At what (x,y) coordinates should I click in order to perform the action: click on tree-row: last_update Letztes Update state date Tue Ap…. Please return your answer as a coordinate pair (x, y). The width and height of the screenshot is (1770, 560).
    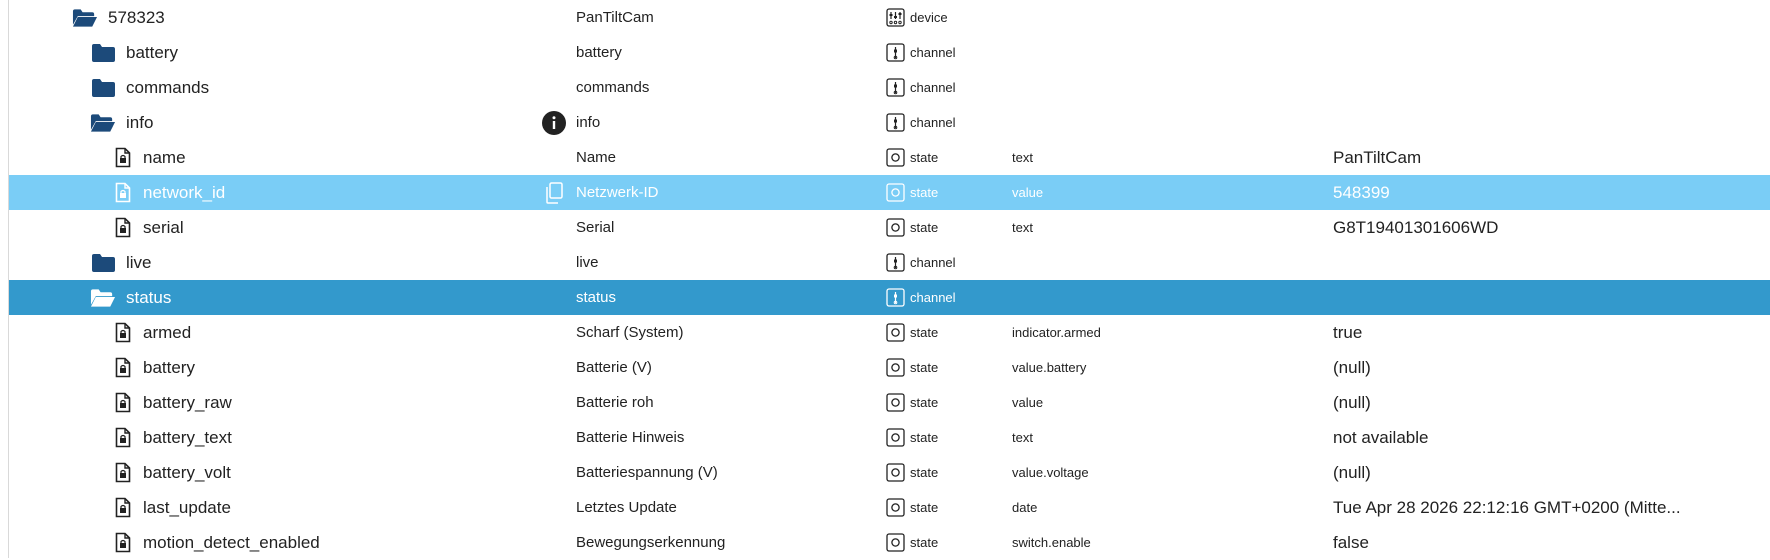
    Looking at the image, I should click on (889, 507).